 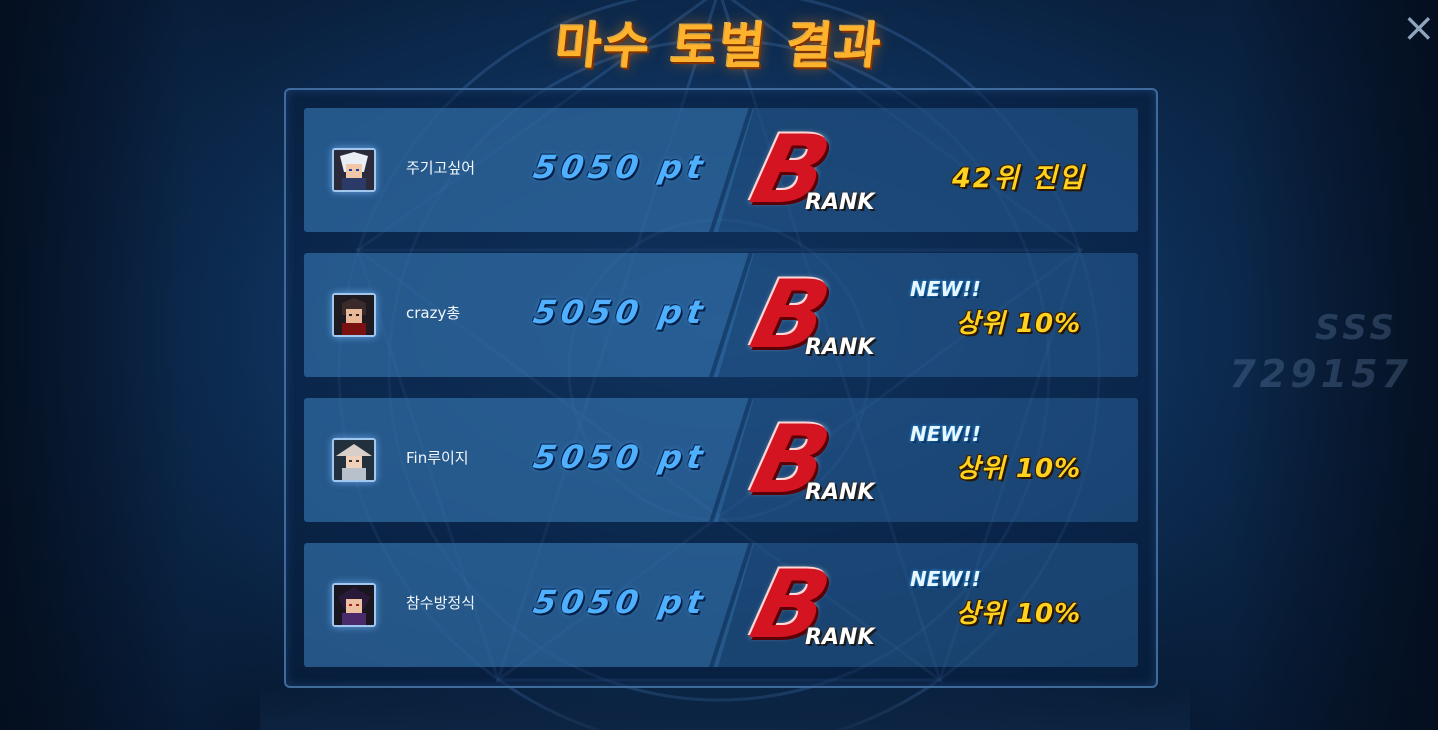 What do you see at coordinates (1356, 328) in the screenshot?
I see `background-rank-text: SSS` at bounding box center [1356, 328].